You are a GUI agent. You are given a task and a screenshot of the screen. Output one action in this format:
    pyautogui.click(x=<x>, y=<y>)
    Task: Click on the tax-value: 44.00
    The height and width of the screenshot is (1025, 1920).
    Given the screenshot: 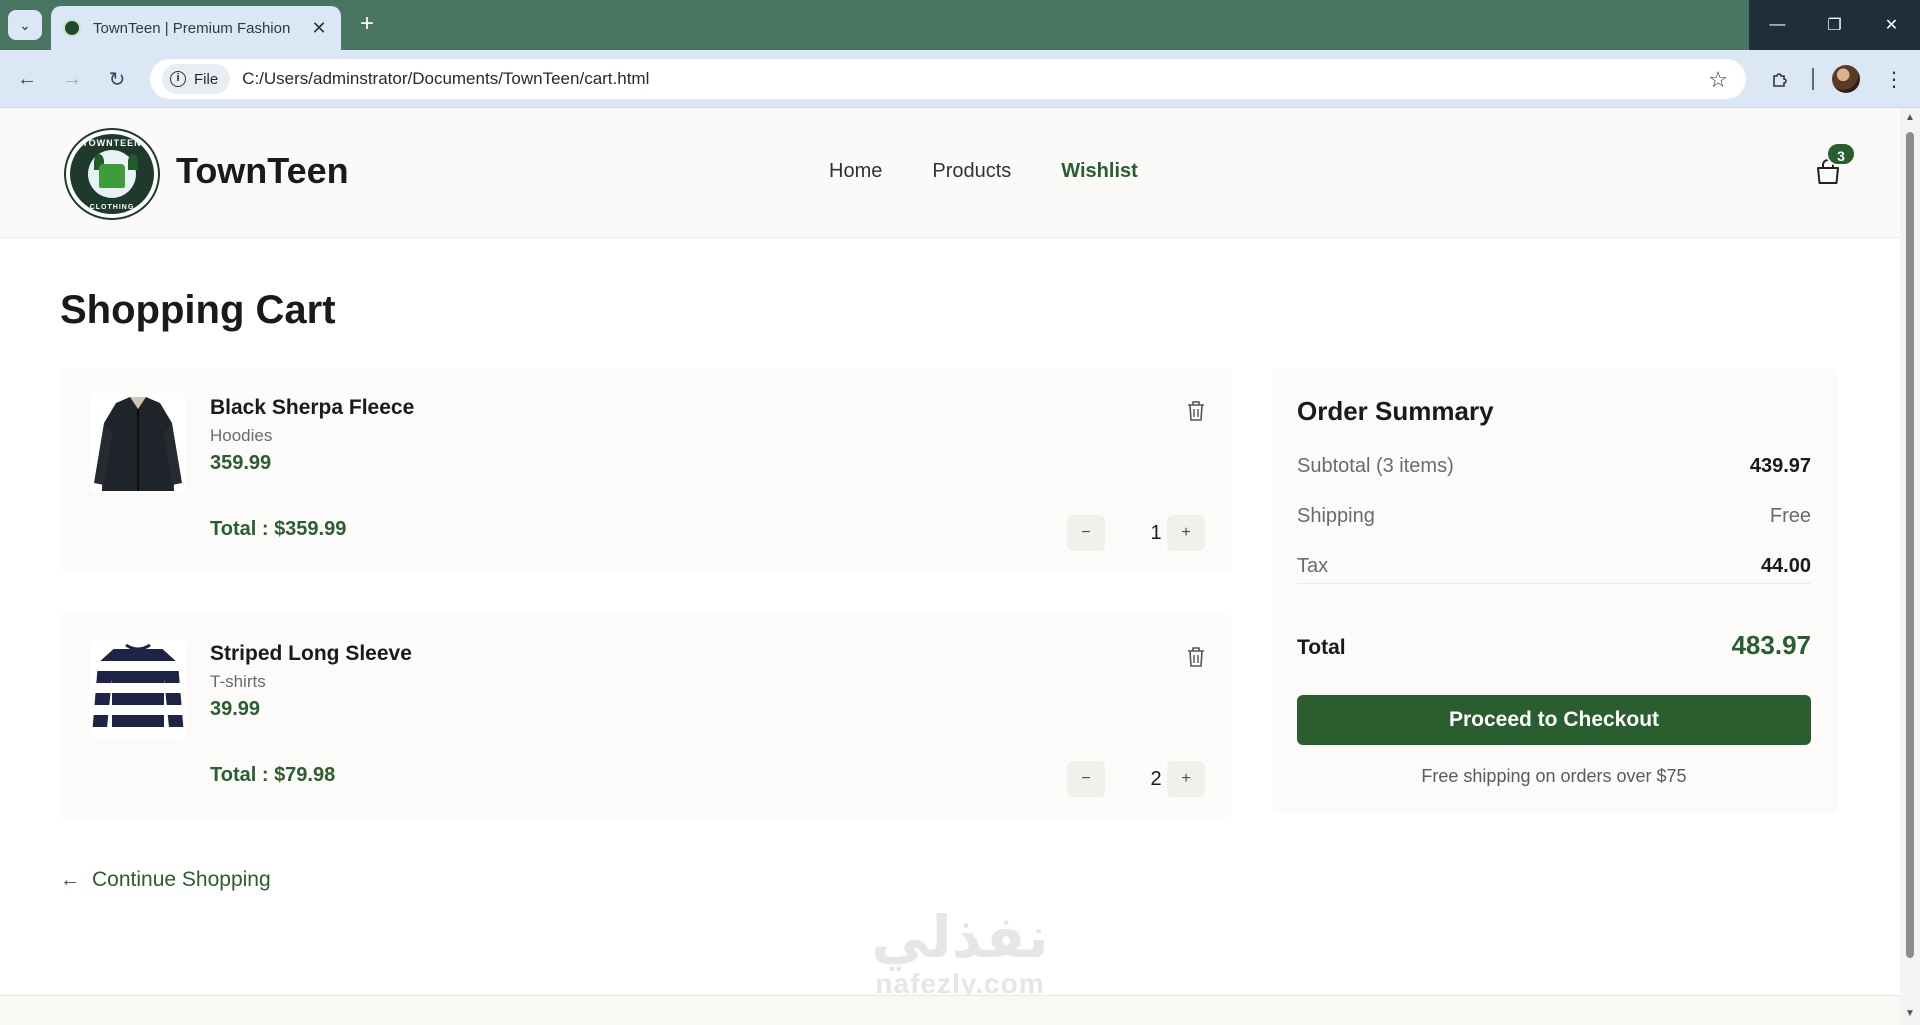 What is the action you would take?
    pyautogui.click(x=1785, y=566)
    